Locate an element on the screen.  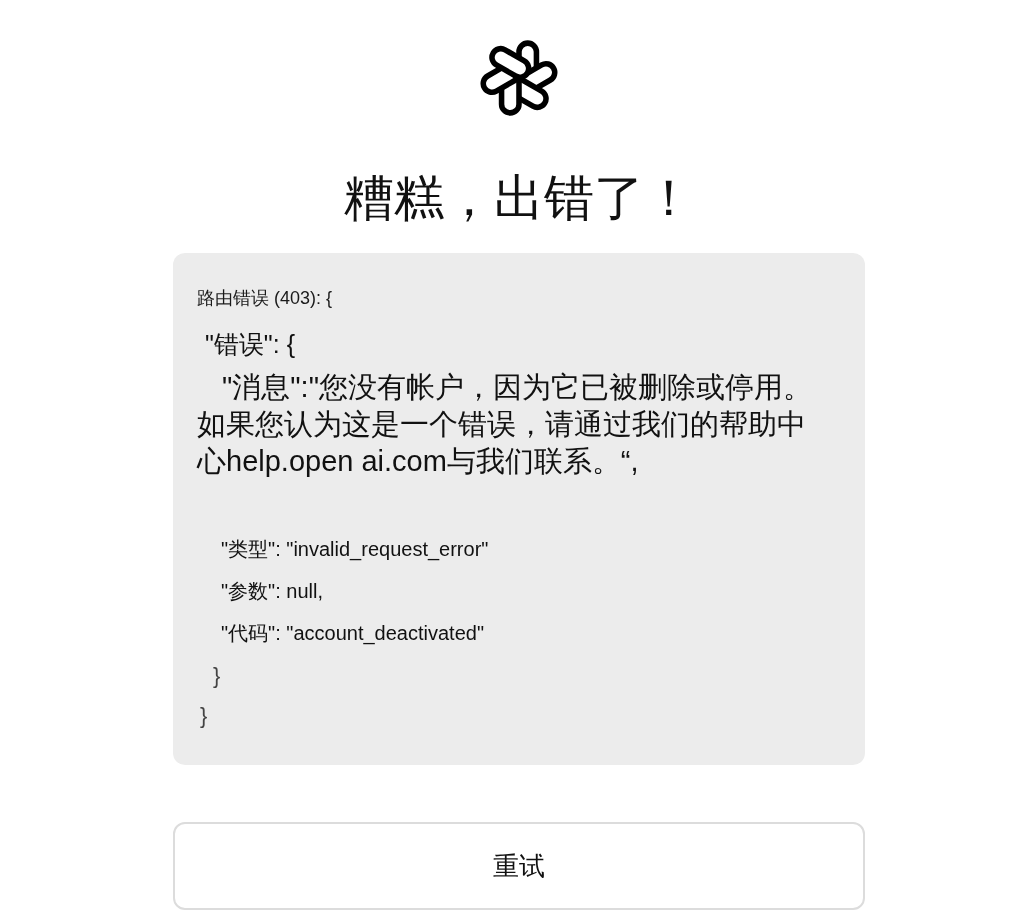
code-line: "错误": { is located at coordinates (249, 344).